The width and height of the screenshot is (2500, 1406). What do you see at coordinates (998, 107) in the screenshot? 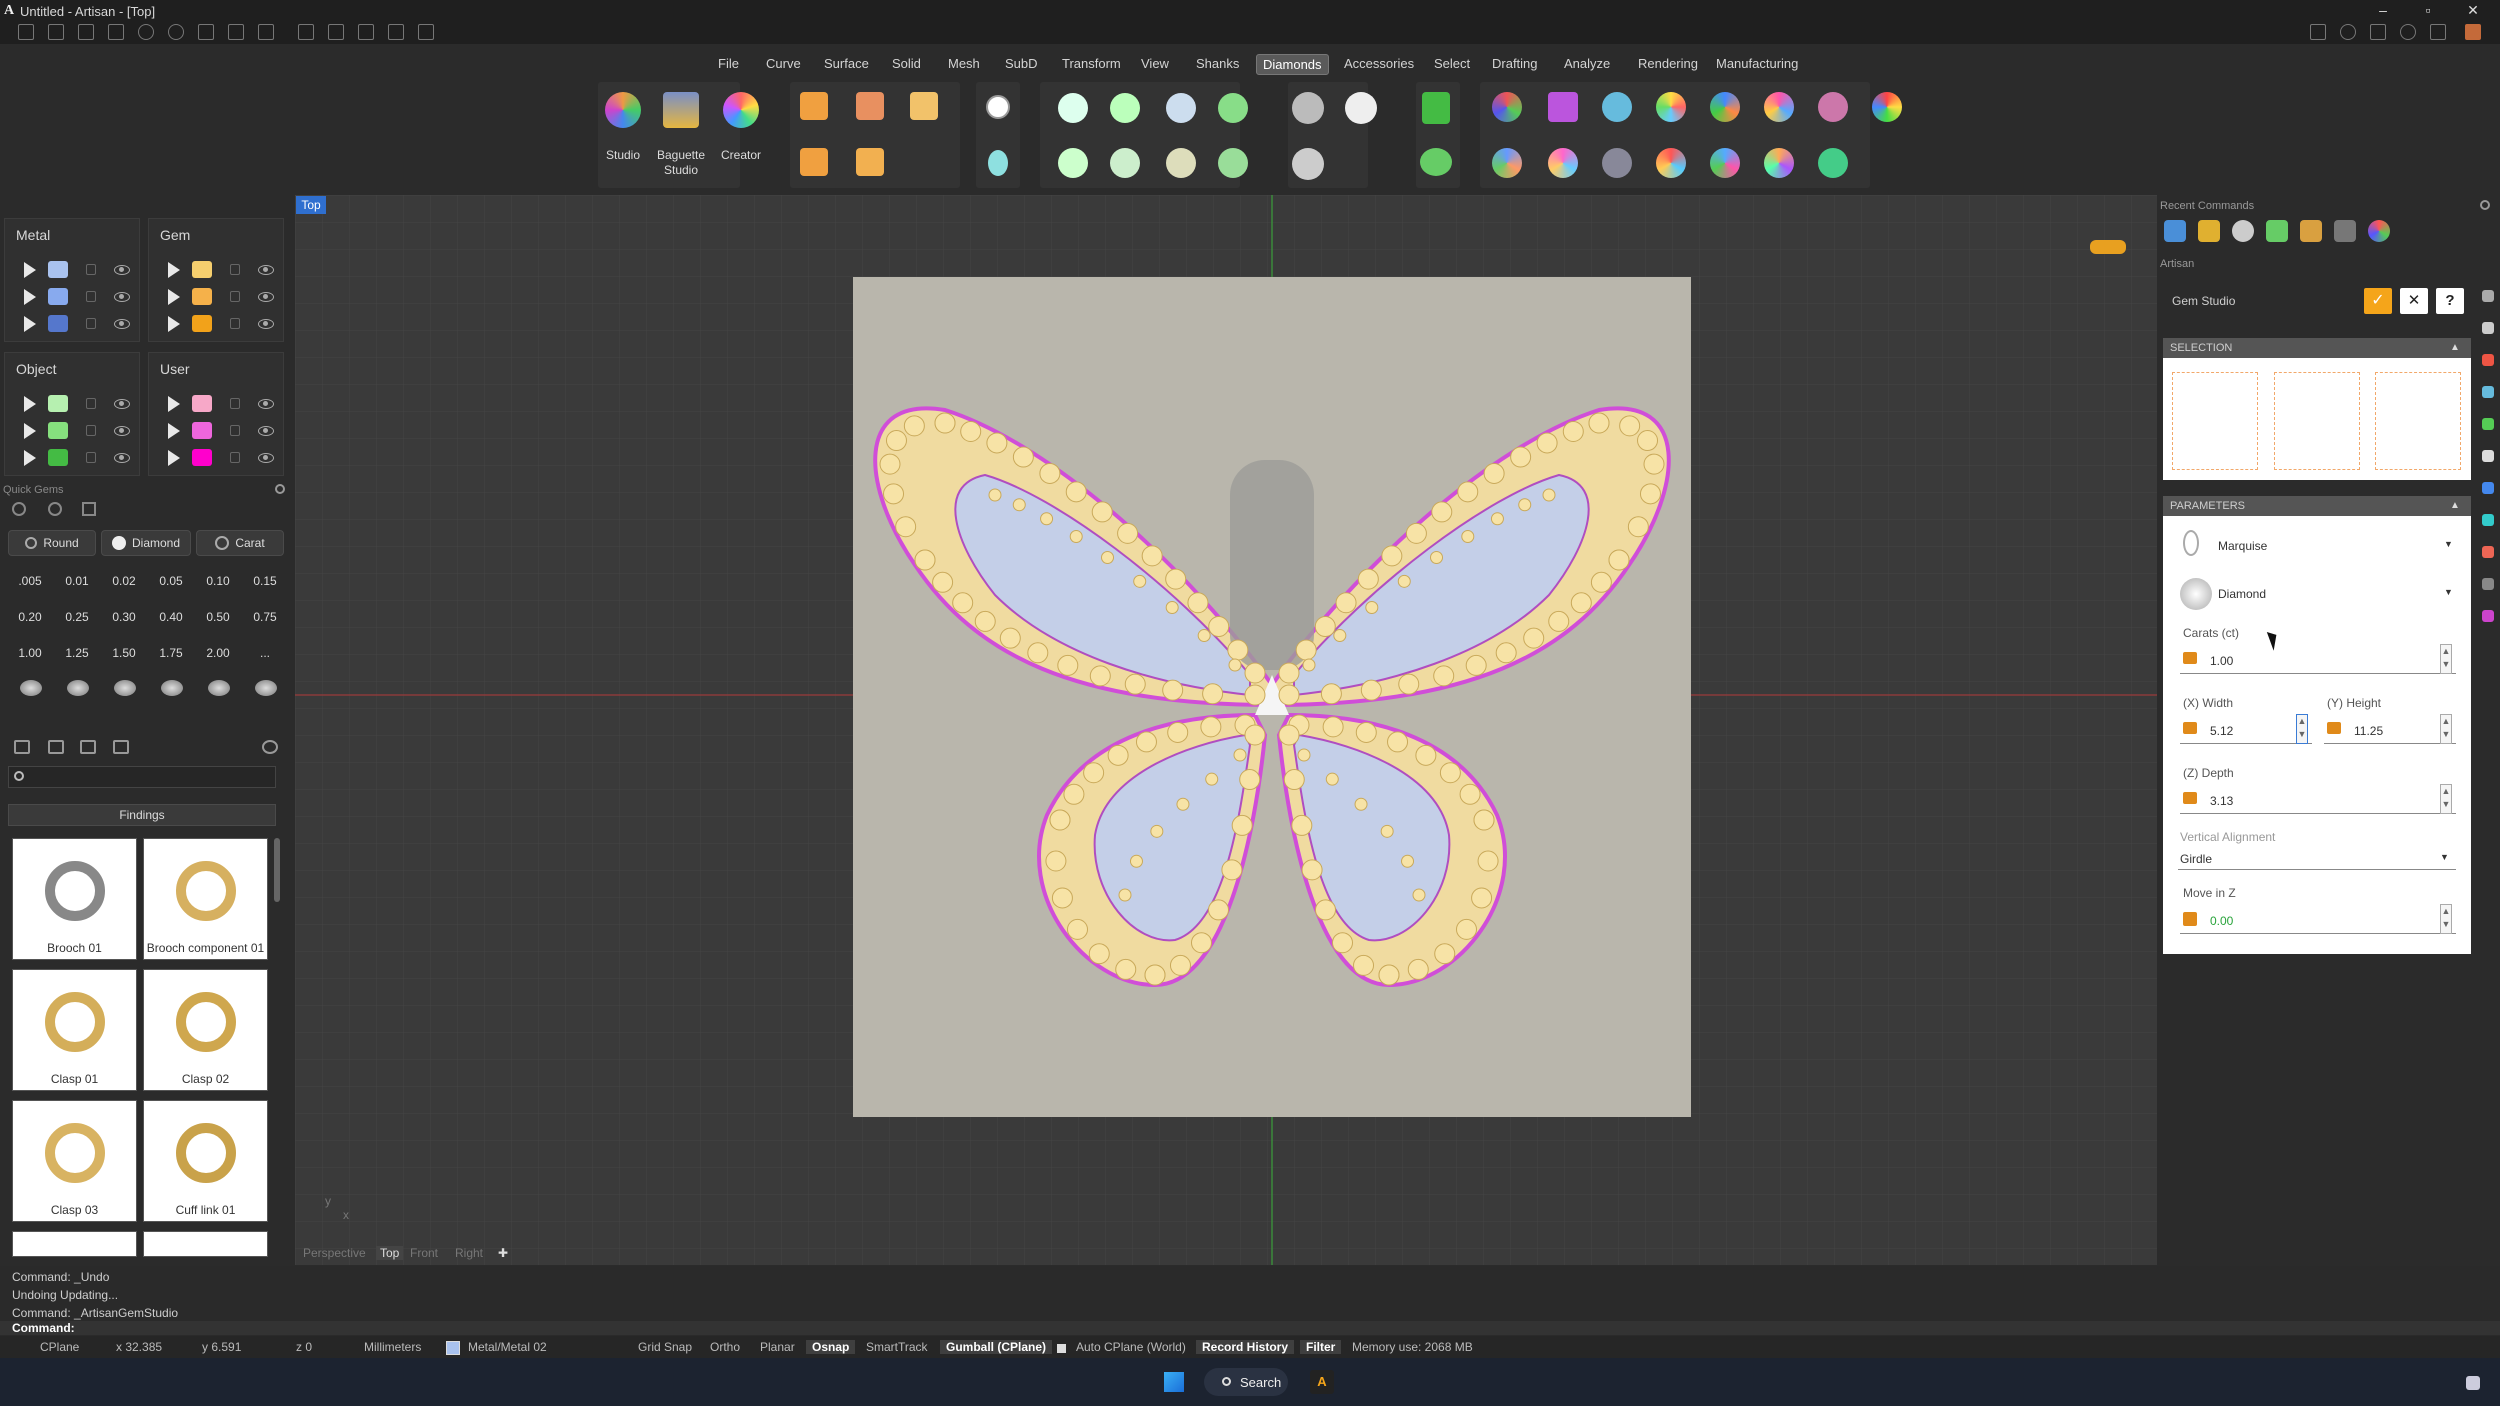
I see `round-gem-icon` at bounding box center [998, 107].